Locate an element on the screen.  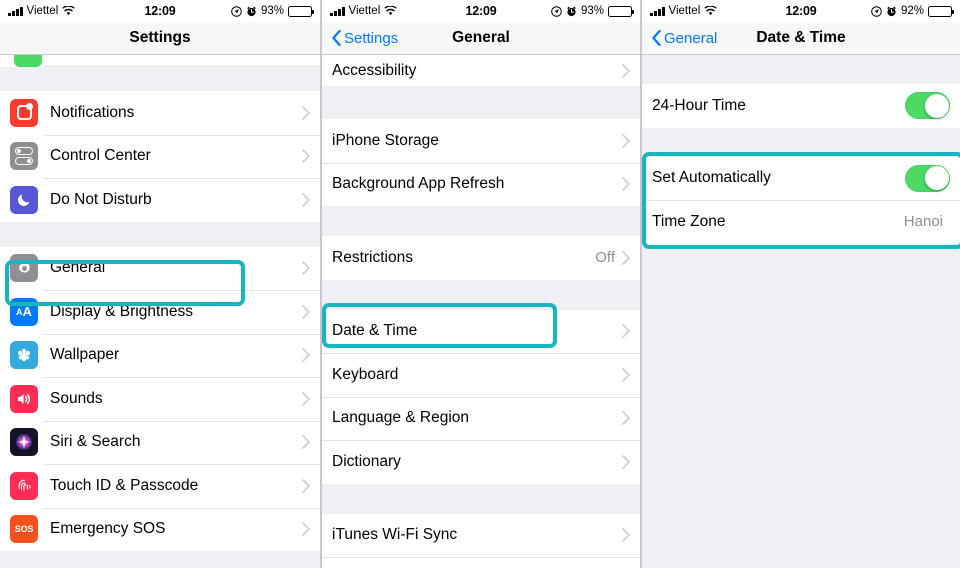
back-button-label: General is located at coordinates (691, 38).